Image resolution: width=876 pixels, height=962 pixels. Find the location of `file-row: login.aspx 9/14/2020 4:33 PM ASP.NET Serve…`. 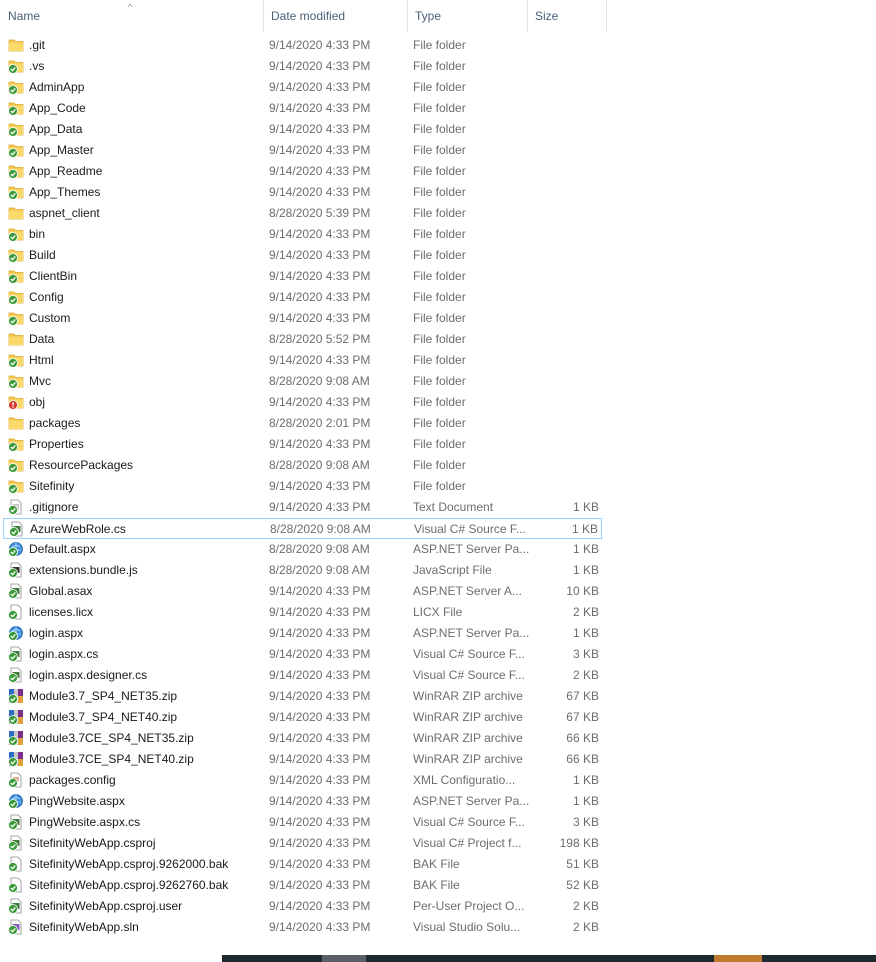

file-row: login.aspx 9/14/2020 4:33 PM ASP.NET Serve… is located at coordinates (302, 633).